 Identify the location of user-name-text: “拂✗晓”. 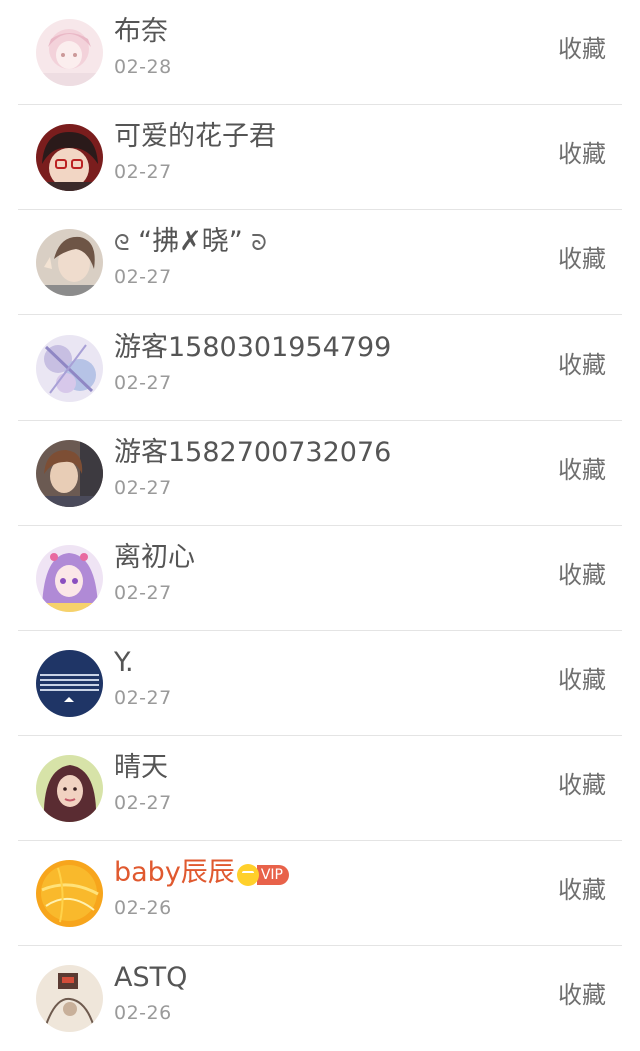
(190, 241).